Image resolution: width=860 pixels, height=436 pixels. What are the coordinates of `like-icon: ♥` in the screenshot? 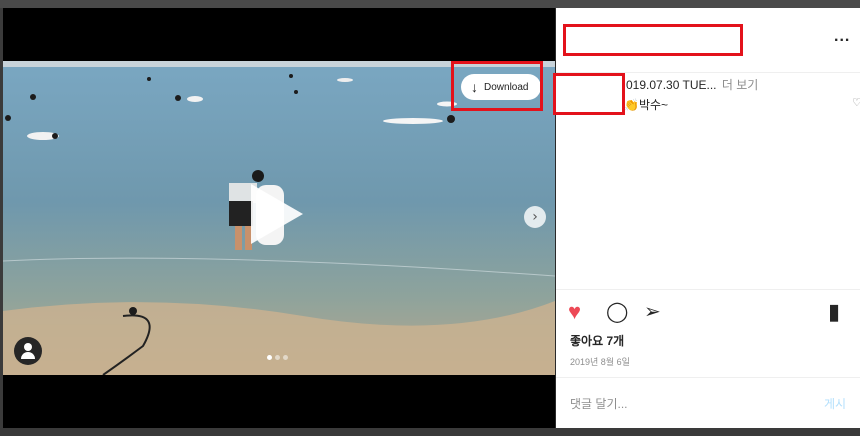 It's located at (574, 312).